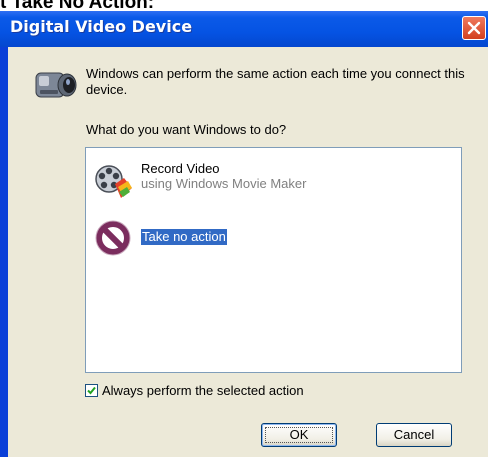  I want to click on camcorder-icon, so click(56, 85).